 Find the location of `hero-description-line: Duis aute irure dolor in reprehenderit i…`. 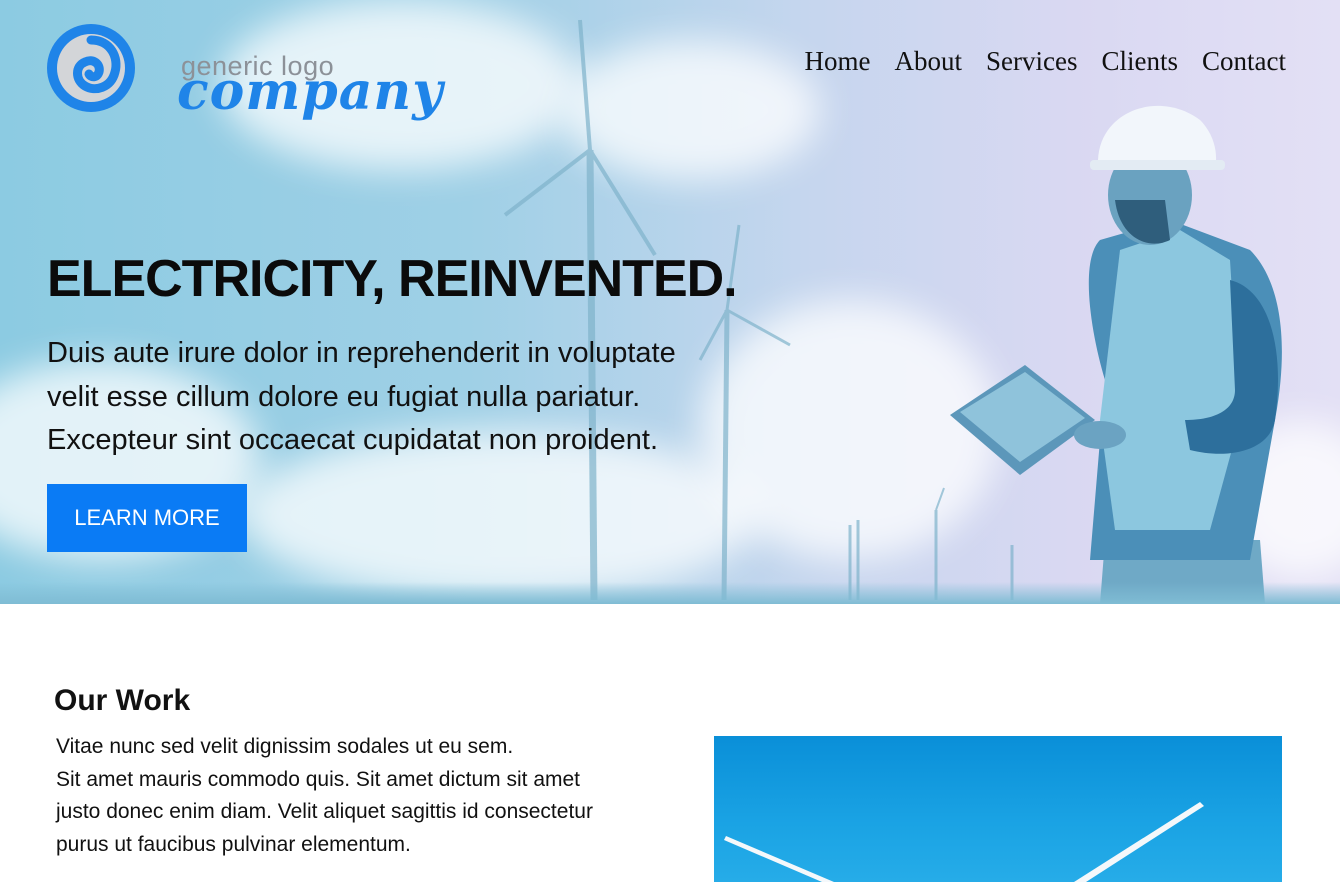

hero-description-line: Duis aute irure dolor in reprehenderit i… is located at coordinates (361, 353).